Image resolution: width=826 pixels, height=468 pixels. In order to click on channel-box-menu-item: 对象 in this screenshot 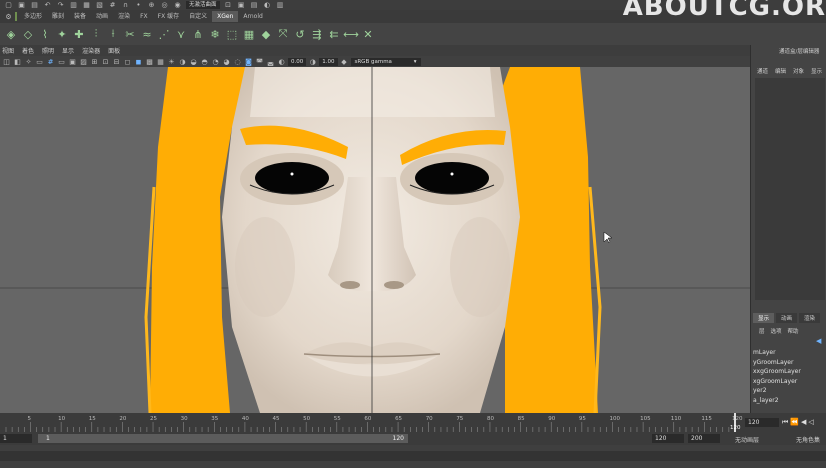, I will do `click(798, 71)`.